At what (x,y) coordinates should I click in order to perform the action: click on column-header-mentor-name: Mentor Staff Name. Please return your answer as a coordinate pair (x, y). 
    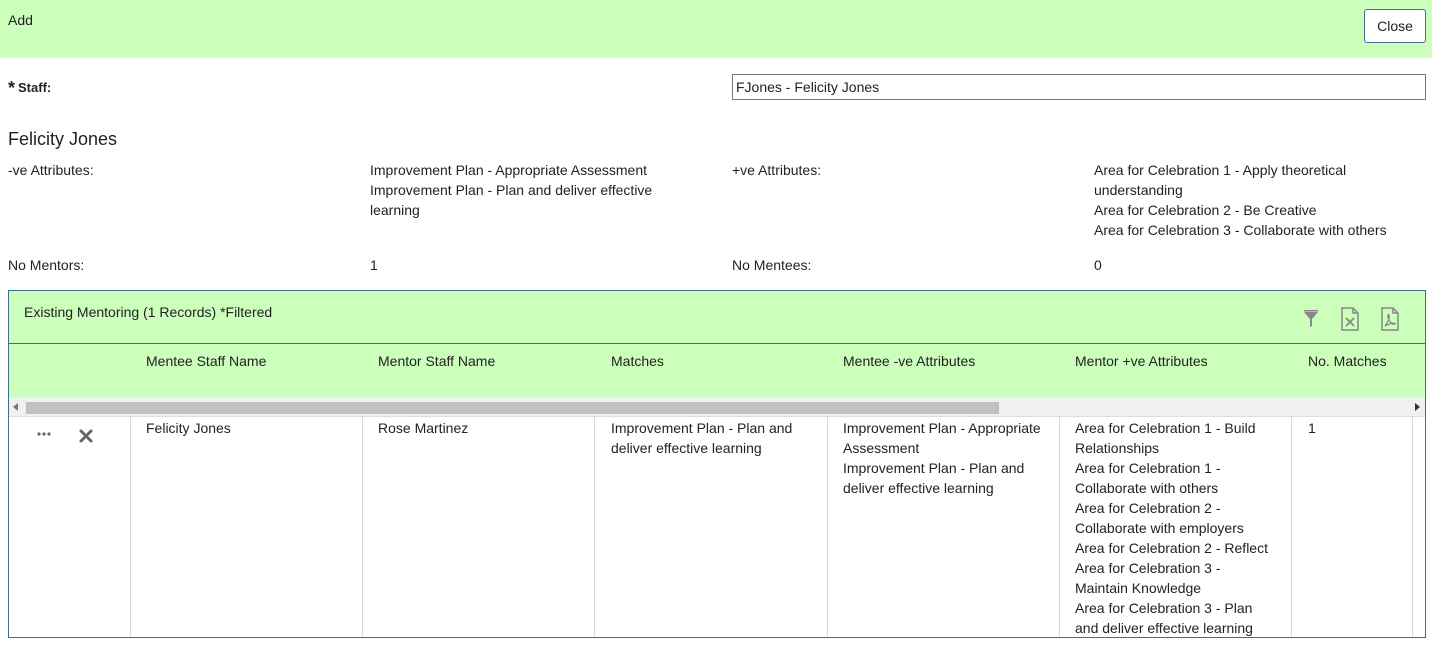
    Looking at the image, I should click on (436, 361).